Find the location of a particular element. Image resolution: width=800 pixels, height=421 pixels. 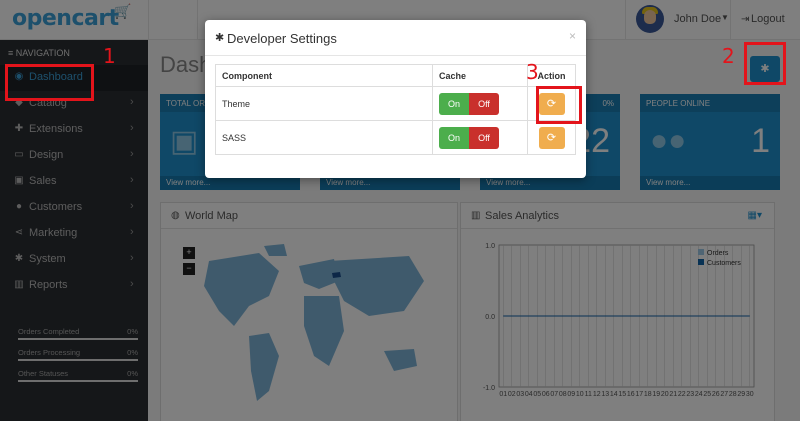

component-name: Theme is located at coordinates (324, 103).